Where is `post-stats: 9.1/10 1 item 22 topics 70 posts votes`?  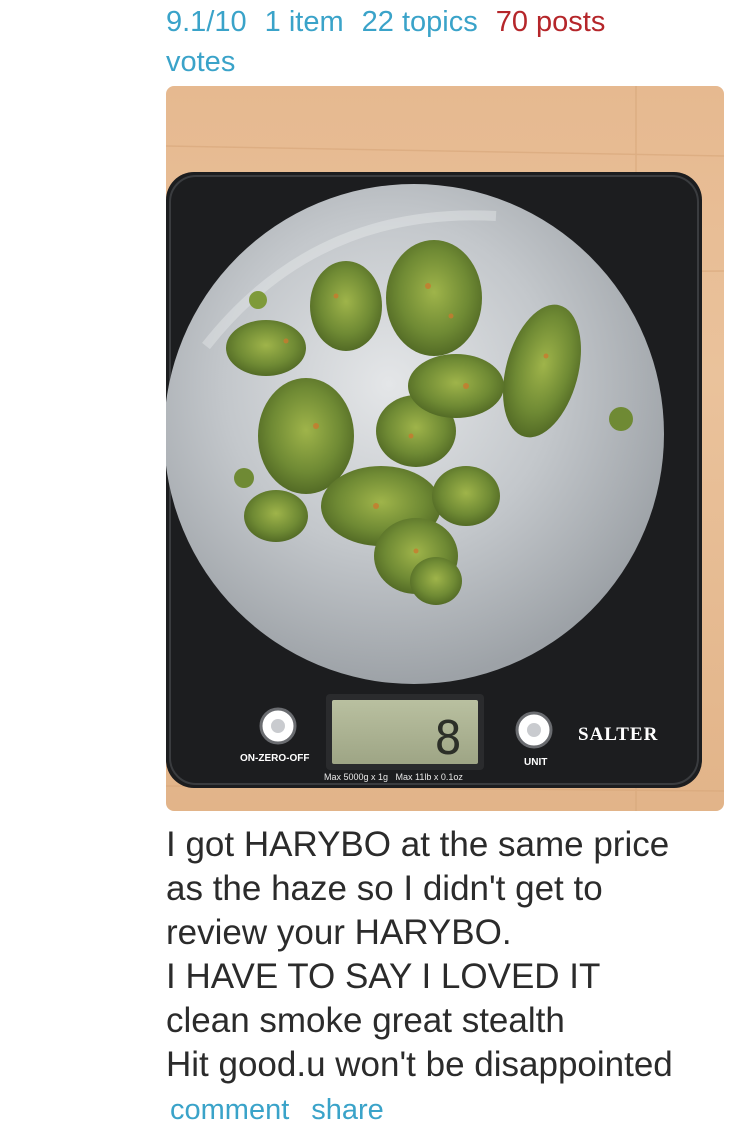 post-stats: 9.1/10 1 item 22 topics 70 posts votes is located at coordinates (446, 42).